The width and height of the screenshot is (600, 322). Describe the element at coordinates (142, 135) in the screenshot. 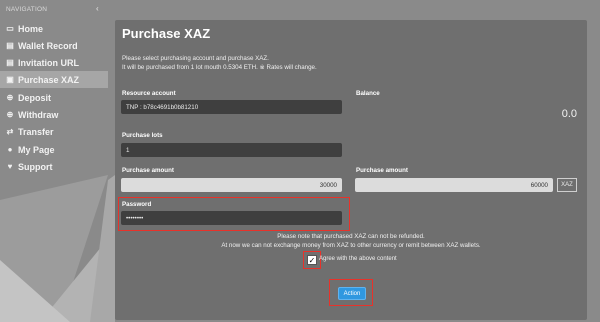

I see `purchase-lots-label: Purchase lots` at that location.